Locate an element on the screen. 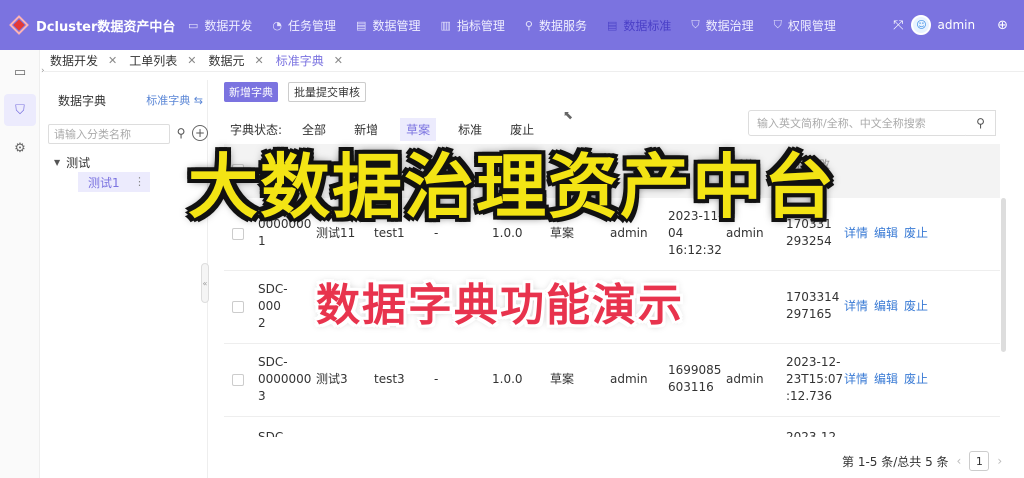 Image resolution: width=1024 pixels, height=478 pixels. overlay-subtitle: 数据字典功能演示 is located at coordinates (500, 305).